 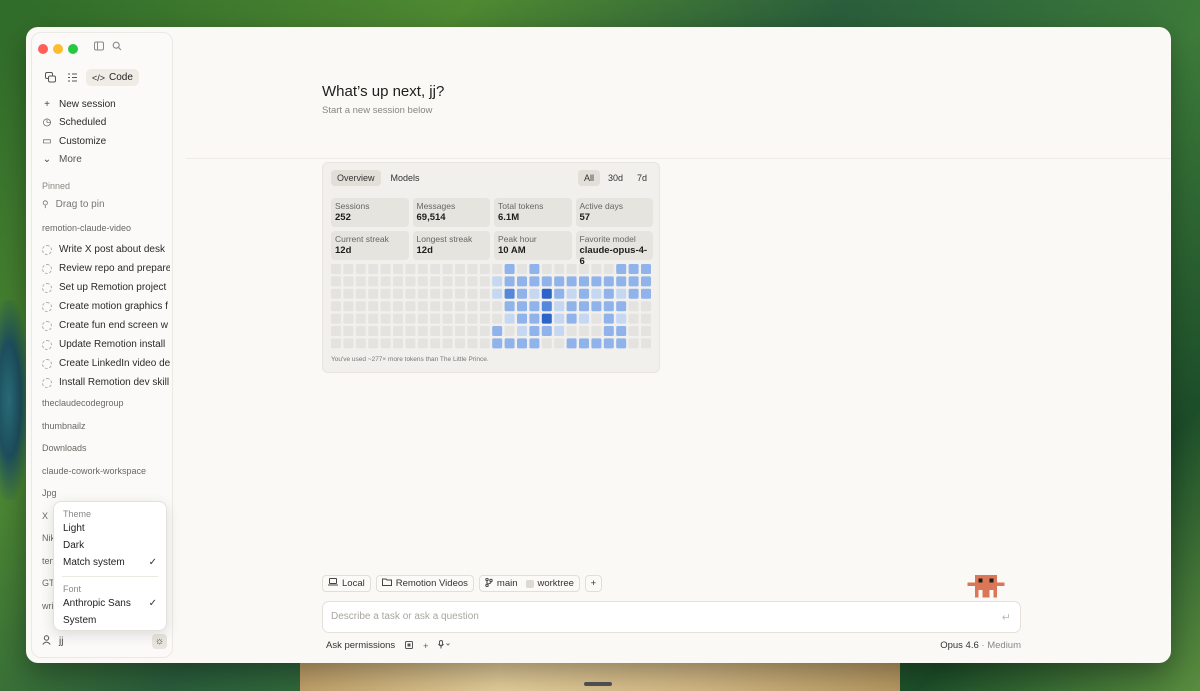 I want to click on session-item: Review repo and prepare, so click(x=106, y=268).